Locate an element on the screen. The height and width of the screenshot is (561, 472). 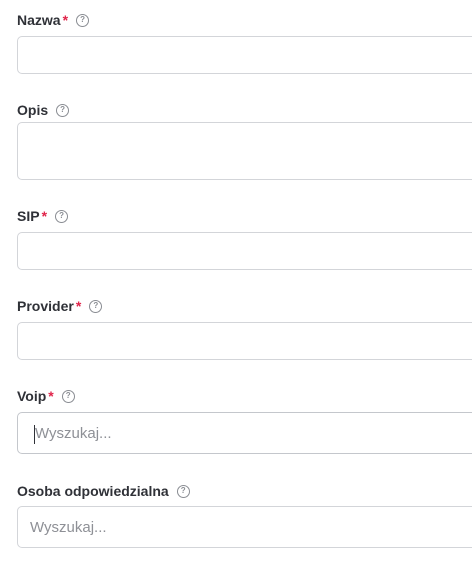
opis-label-row: Opis ? is located at coordinates (43, 110).